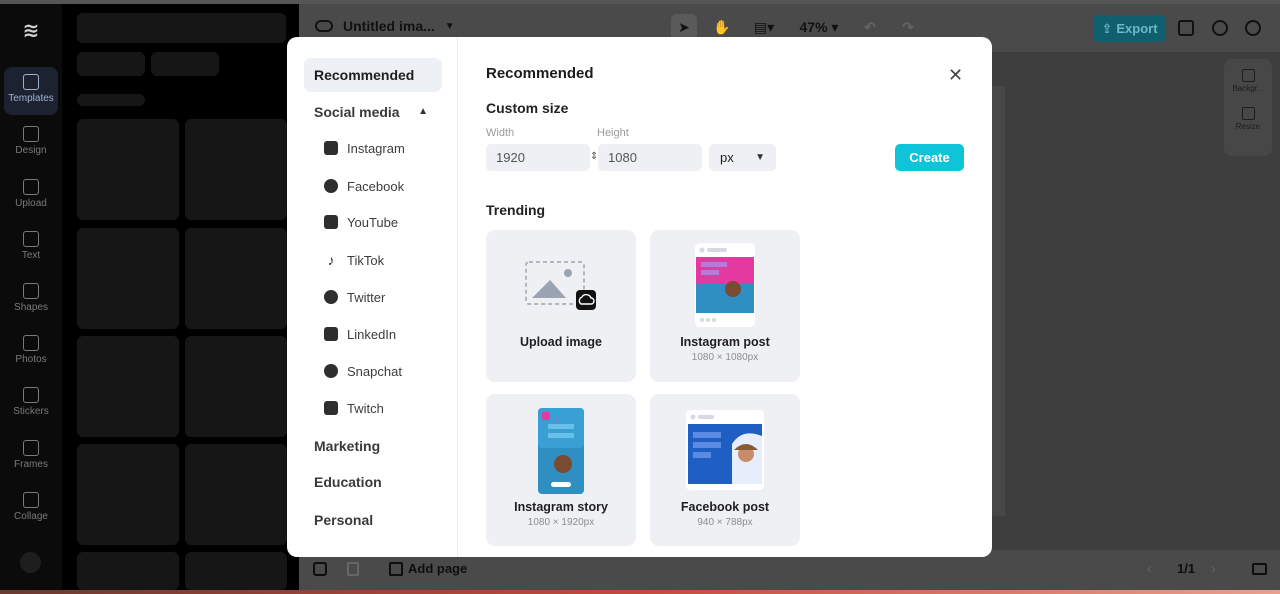 The height and width of the screenshot is (594, 1280). What do you see at coordinates (31, 91) in the screenshot?
I see `rail-item-templates: Templates` at bounding box center [31, 91].